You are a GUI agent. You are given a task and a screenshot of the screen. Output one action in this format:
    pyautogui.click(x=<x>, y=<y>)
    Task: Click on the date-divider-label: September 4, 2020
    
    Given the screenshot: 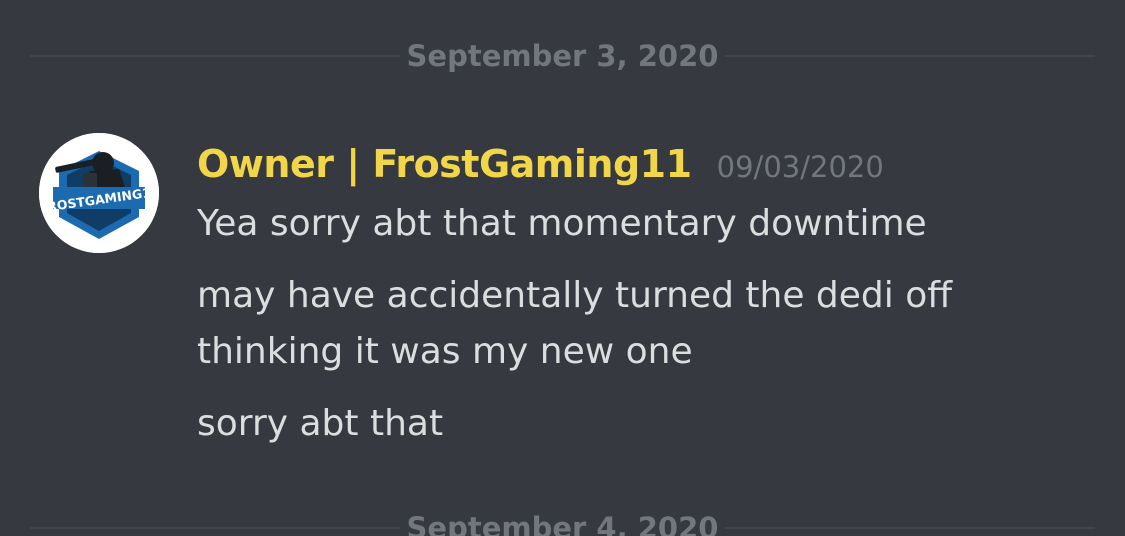 What is the action you would take?
    pyautogui.click(x=562, y=523)
    